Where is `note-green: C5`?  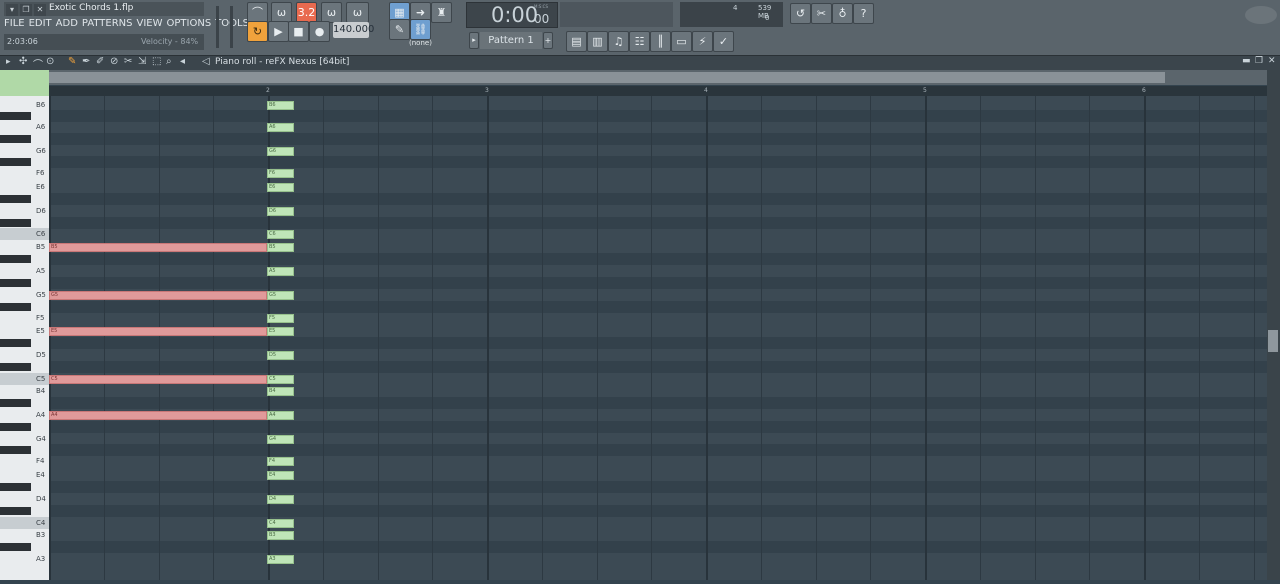 note-green: C5 is located at coordinates (280, 379).